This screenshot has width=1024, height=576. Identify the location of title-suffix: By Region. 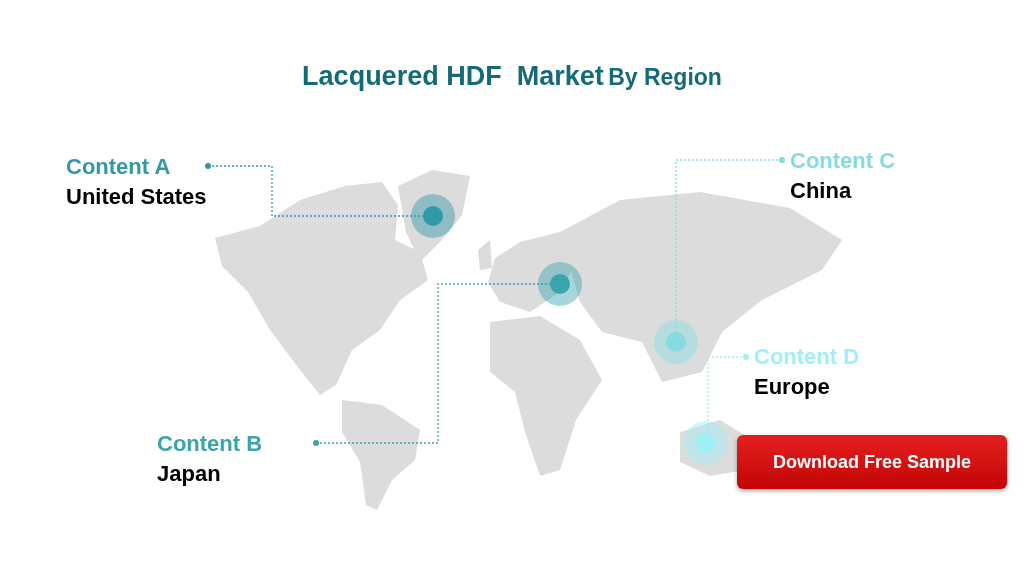
(665, 77).